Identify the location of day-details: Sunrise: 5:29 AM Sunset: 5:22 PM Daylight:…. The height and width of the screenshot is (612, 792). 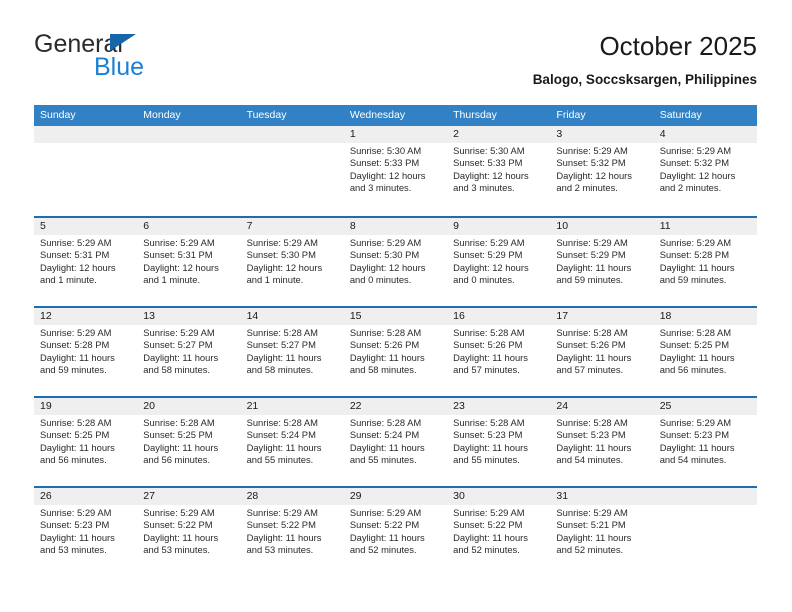
(395, 531).